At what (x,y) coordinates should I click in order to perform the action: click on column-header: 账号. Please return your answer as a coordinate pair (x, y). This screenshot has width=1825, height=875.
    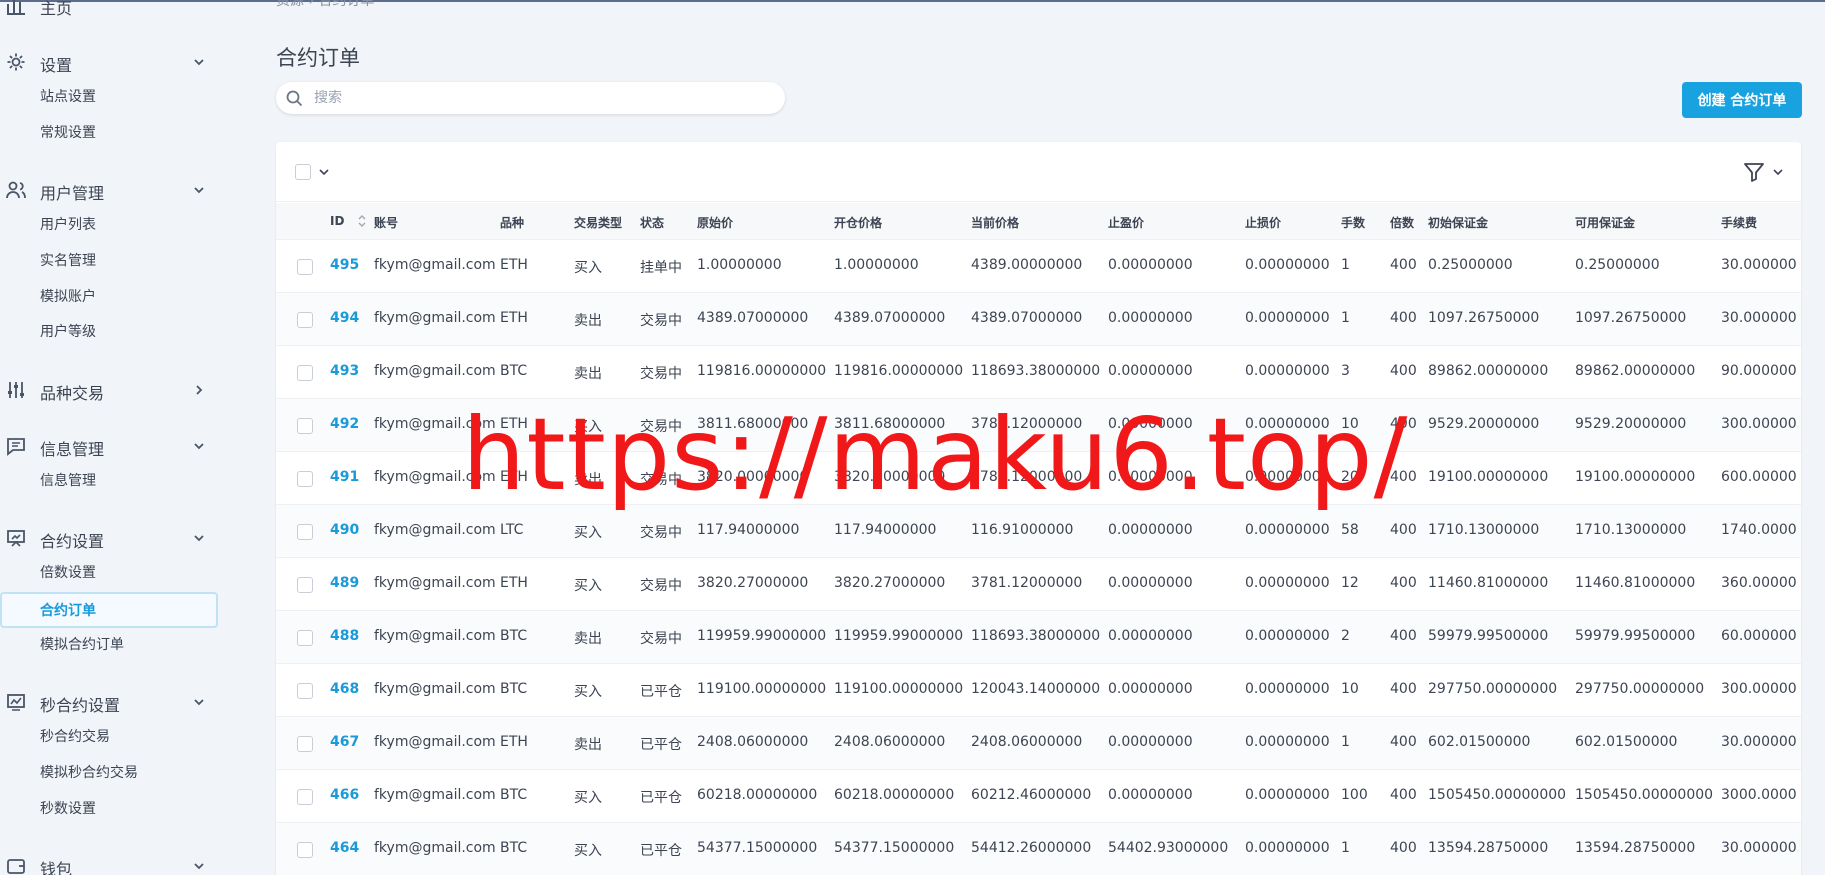
    Looking at the image, I should click on (386, 223).